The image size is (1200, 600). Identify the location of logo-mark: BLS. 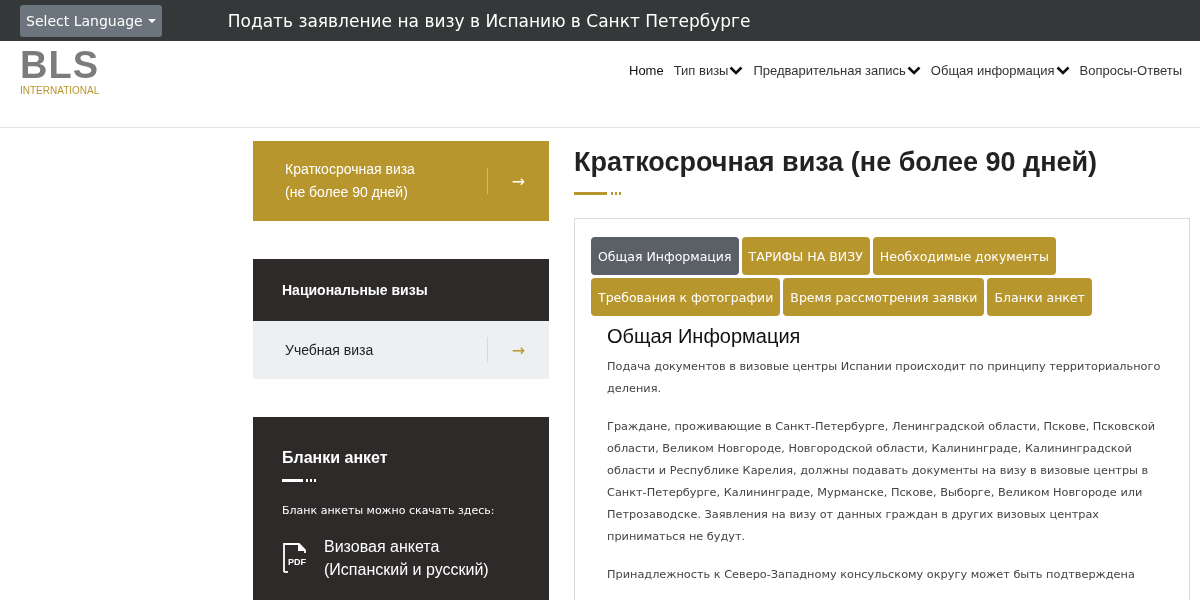
(60, 65).